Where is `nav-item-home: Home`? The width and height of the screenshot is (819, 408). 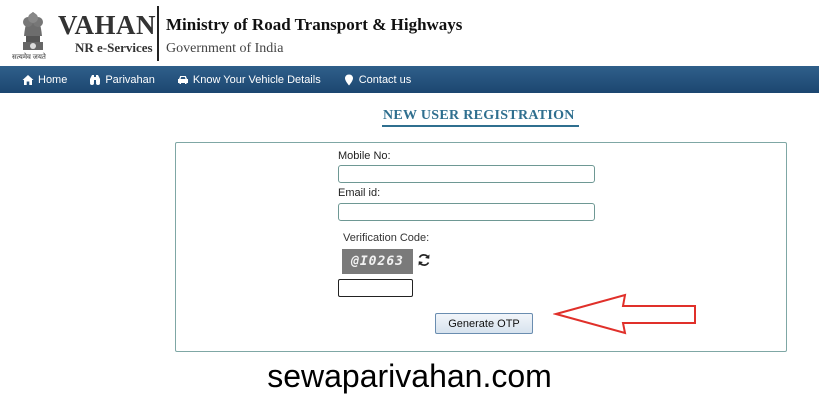 nav-item-home: Home is located at coordinates (44, 80).